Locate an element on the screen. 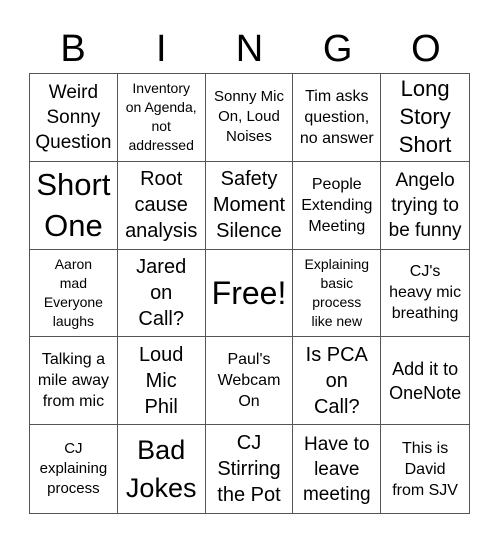 The image size is (500, 544). cell-text: Is PCA on Call? is located at coordinates (336, 380).